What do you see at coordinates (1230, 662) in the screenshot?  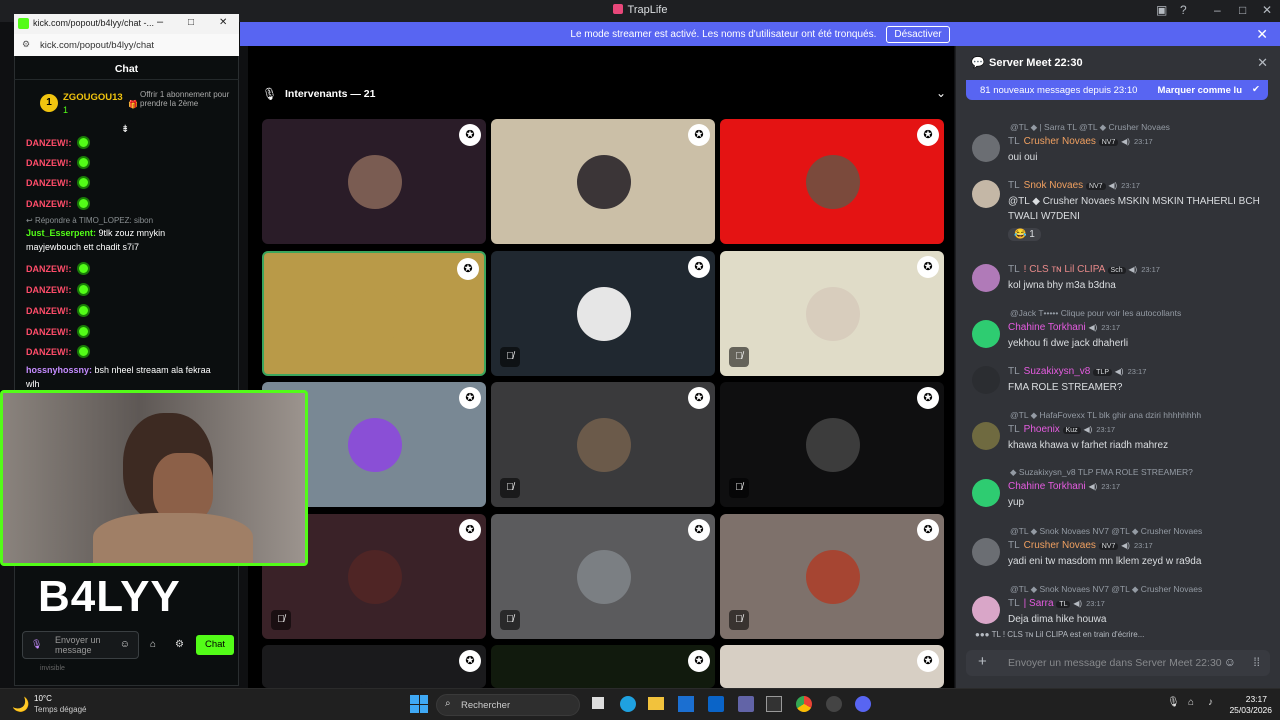 I see `emoji-icon: ☺` at bounding box center [1230, 662].